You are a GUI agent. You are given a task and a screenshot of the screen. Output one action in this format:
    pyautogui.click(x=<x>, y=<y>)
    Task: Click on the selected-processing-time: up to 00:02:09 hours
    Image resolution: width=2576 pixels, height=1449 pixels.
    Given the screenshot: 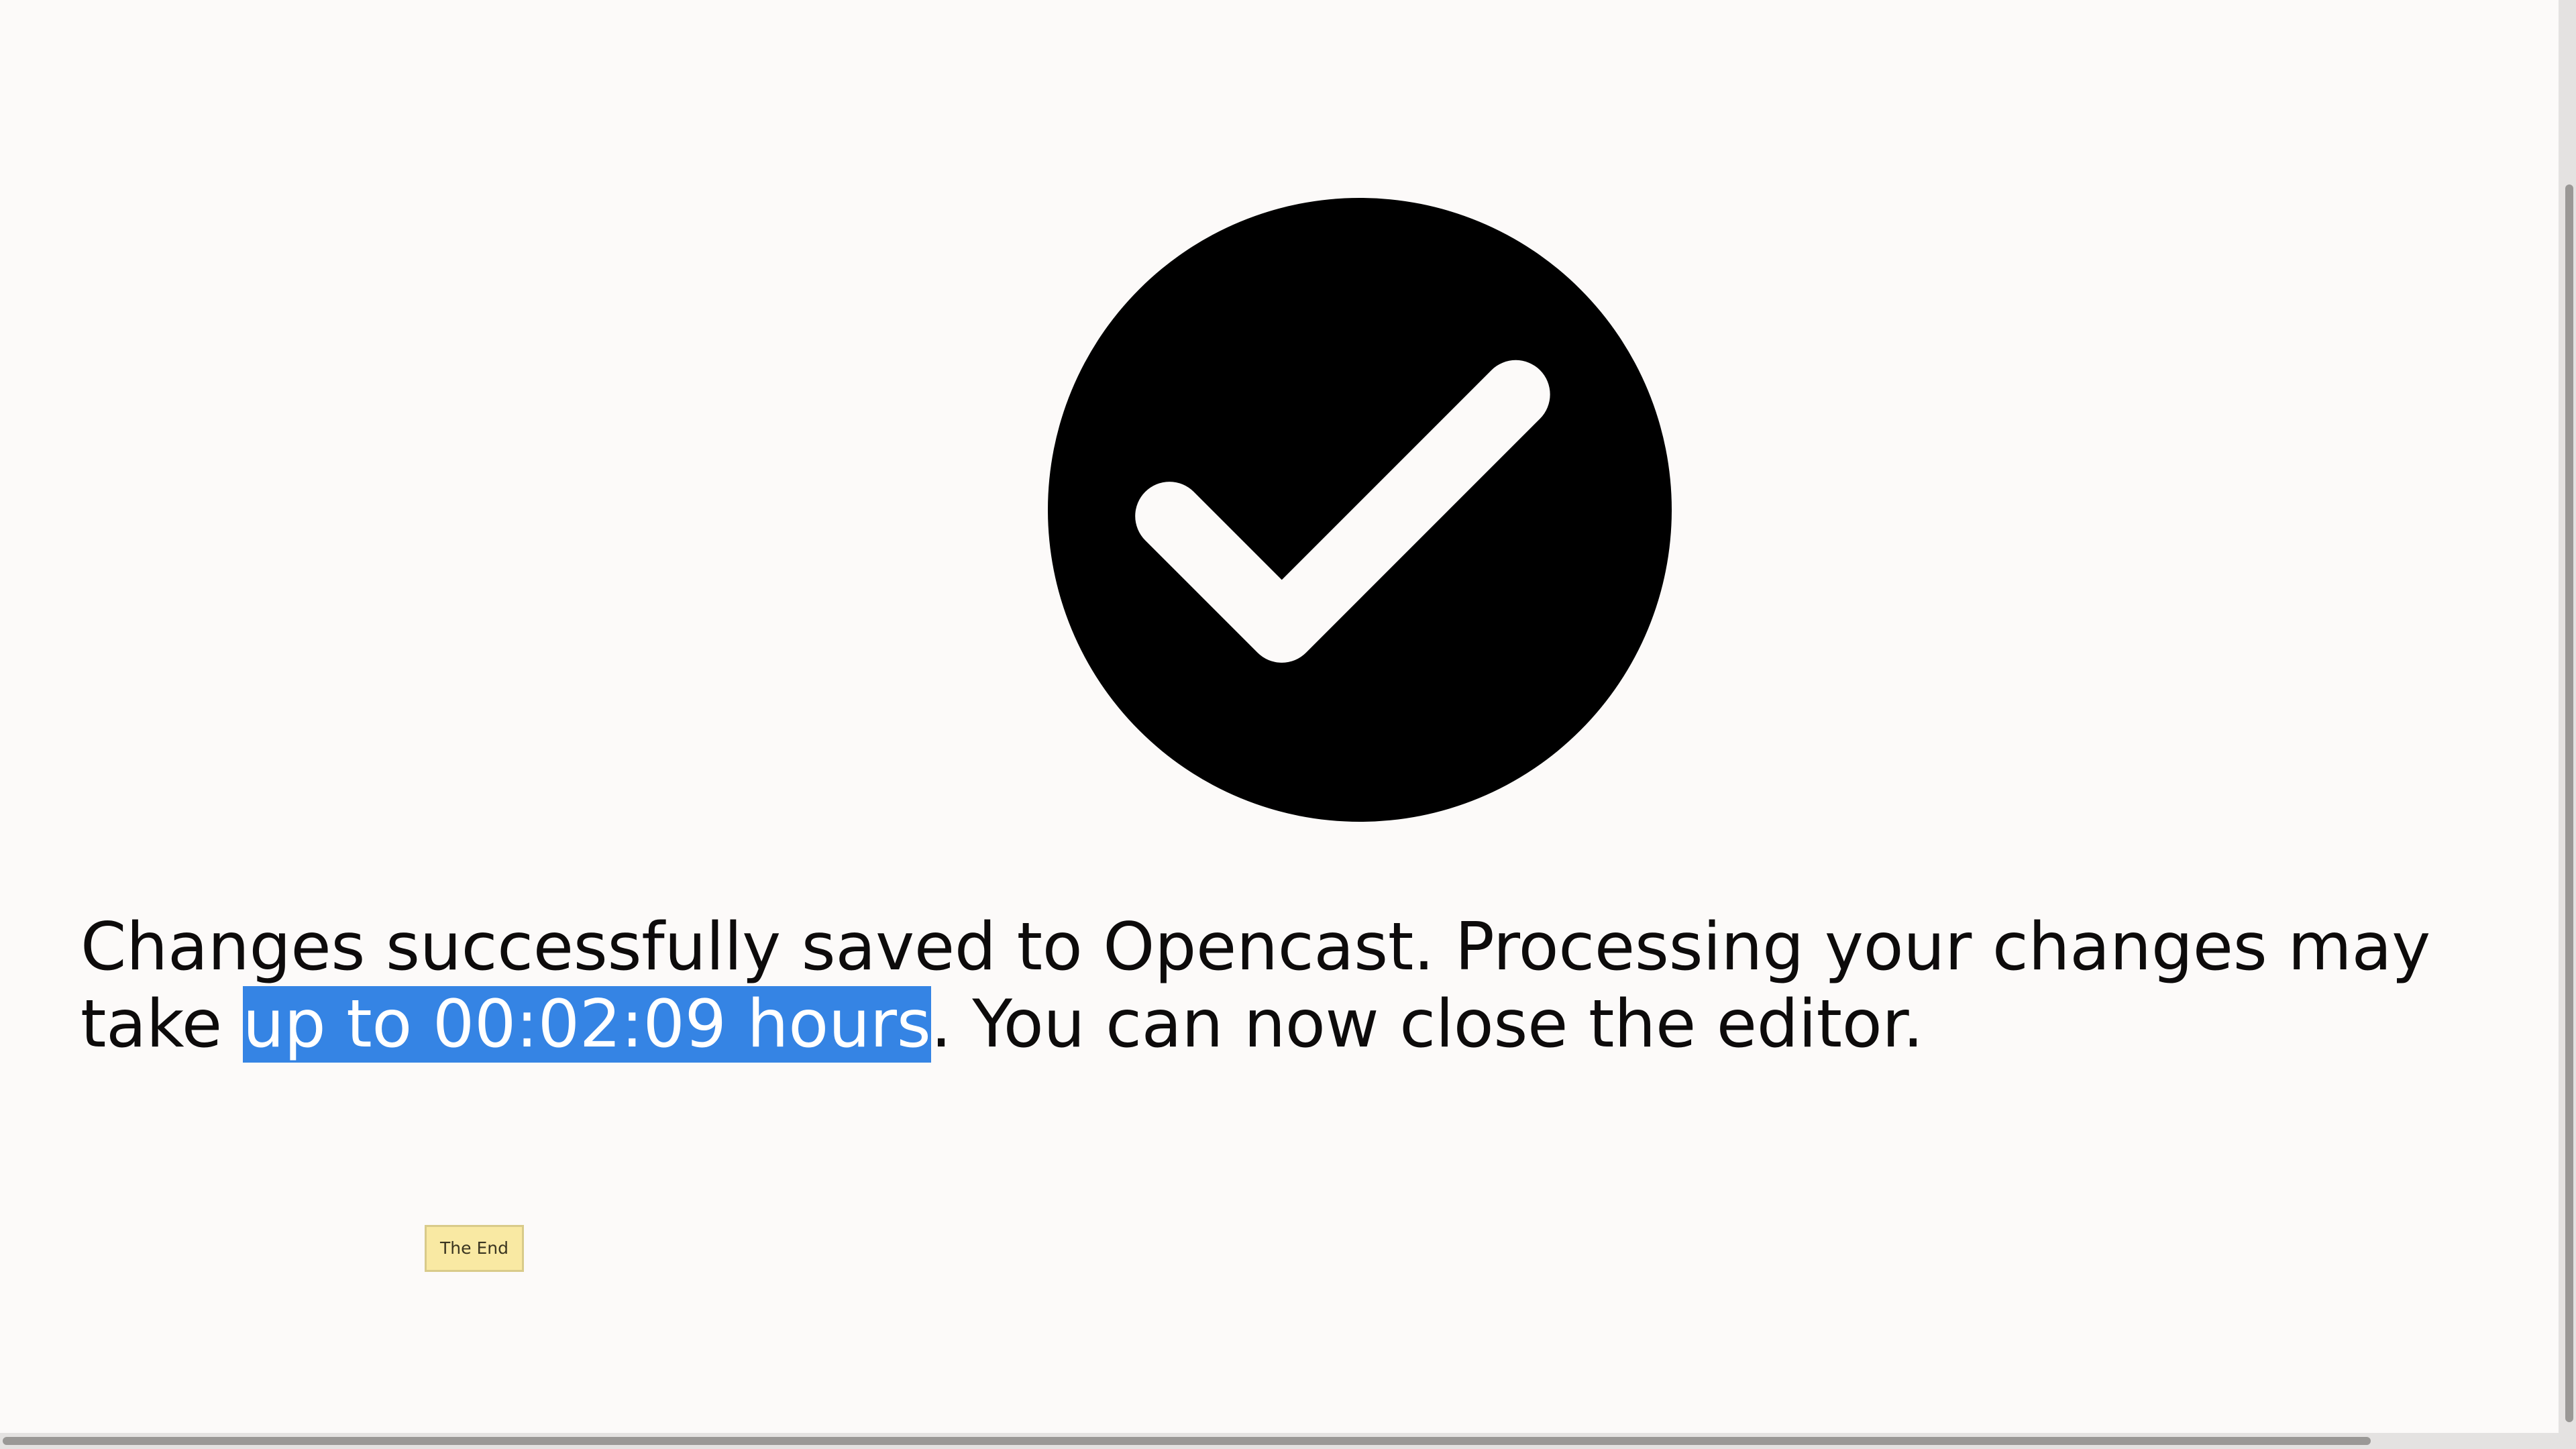 What is the action you would take?
    pyautogui.click(x=586, y=1024)
    